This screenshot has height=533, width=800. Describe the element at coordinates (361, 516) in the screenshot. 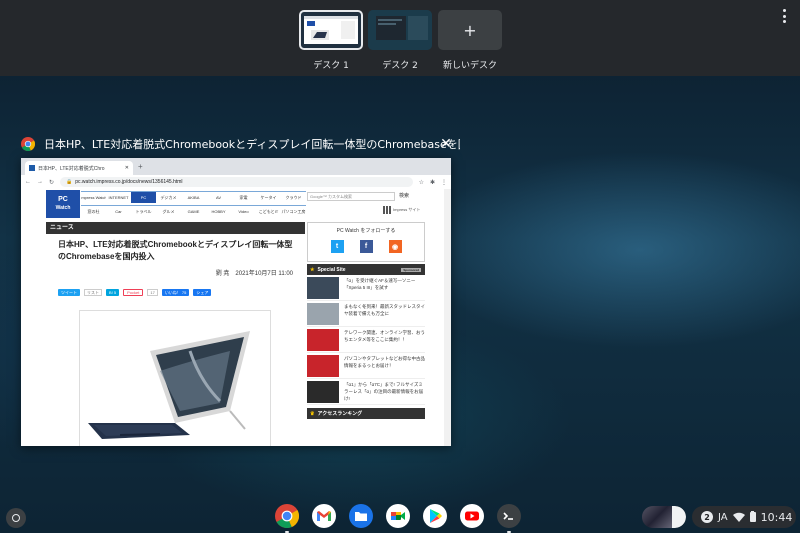

I see `files-icon` at that location.